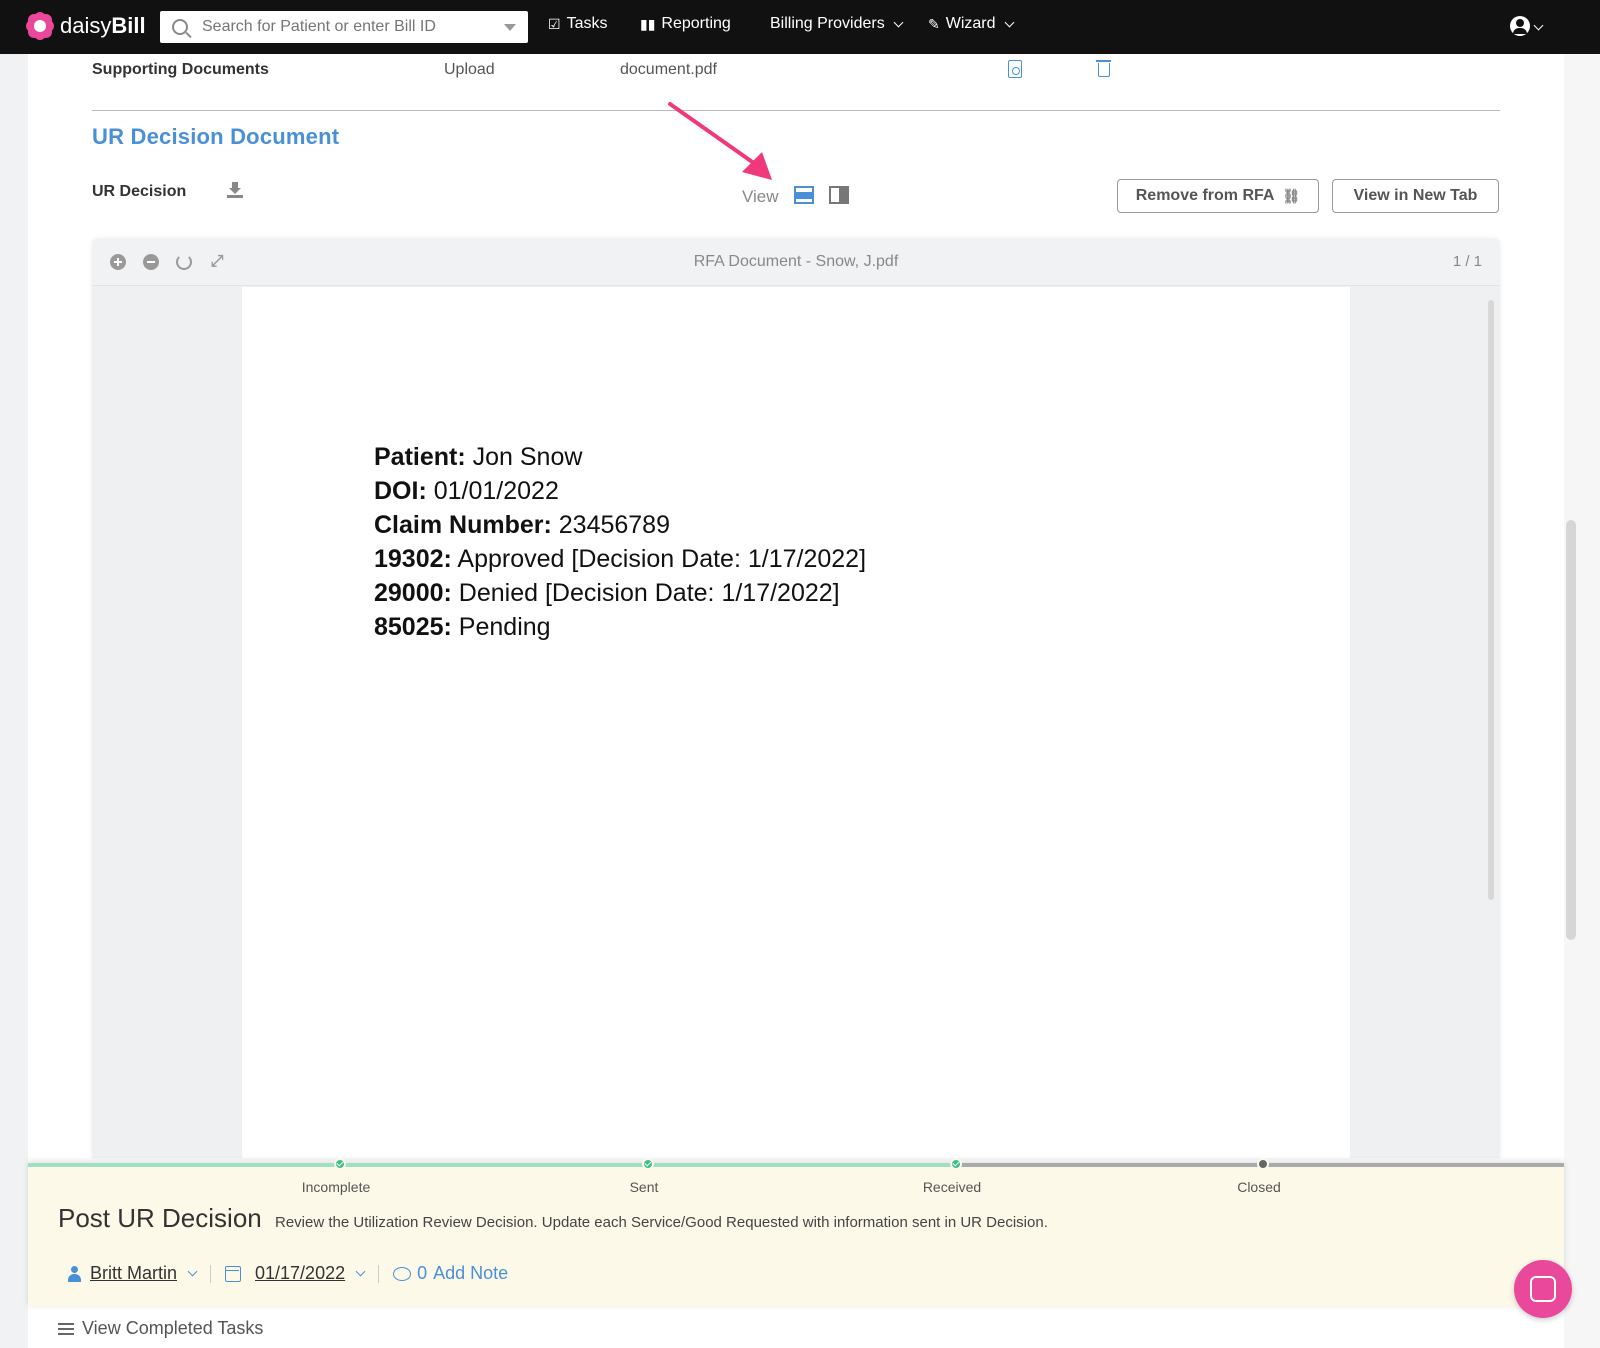  Describe the element at coordinates (462, 627) in the screenshot. I see `pdf-line: 85025: Pending` at that location.